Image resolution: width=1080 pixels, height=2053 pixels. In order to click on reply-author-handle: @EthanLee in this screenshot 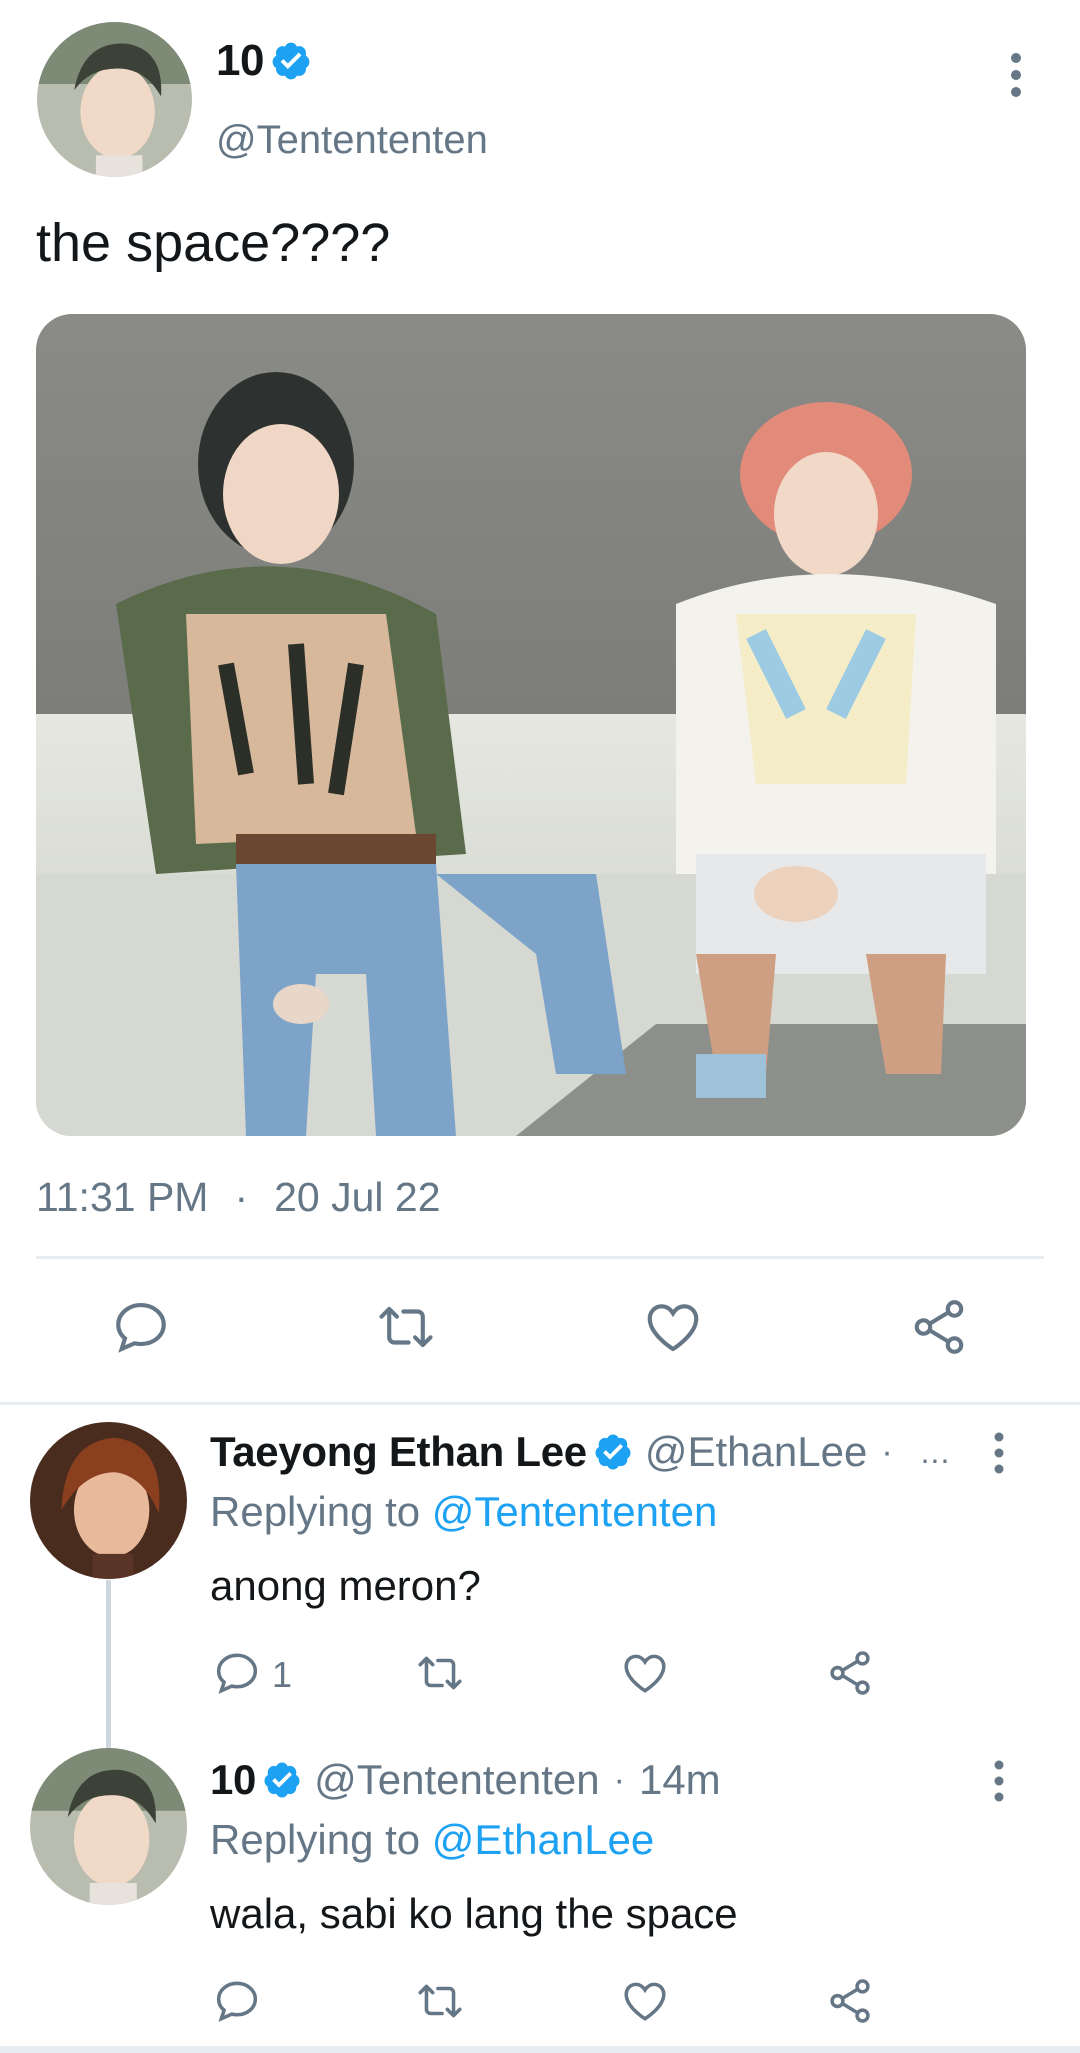, I will do `click(756, 1452)`.